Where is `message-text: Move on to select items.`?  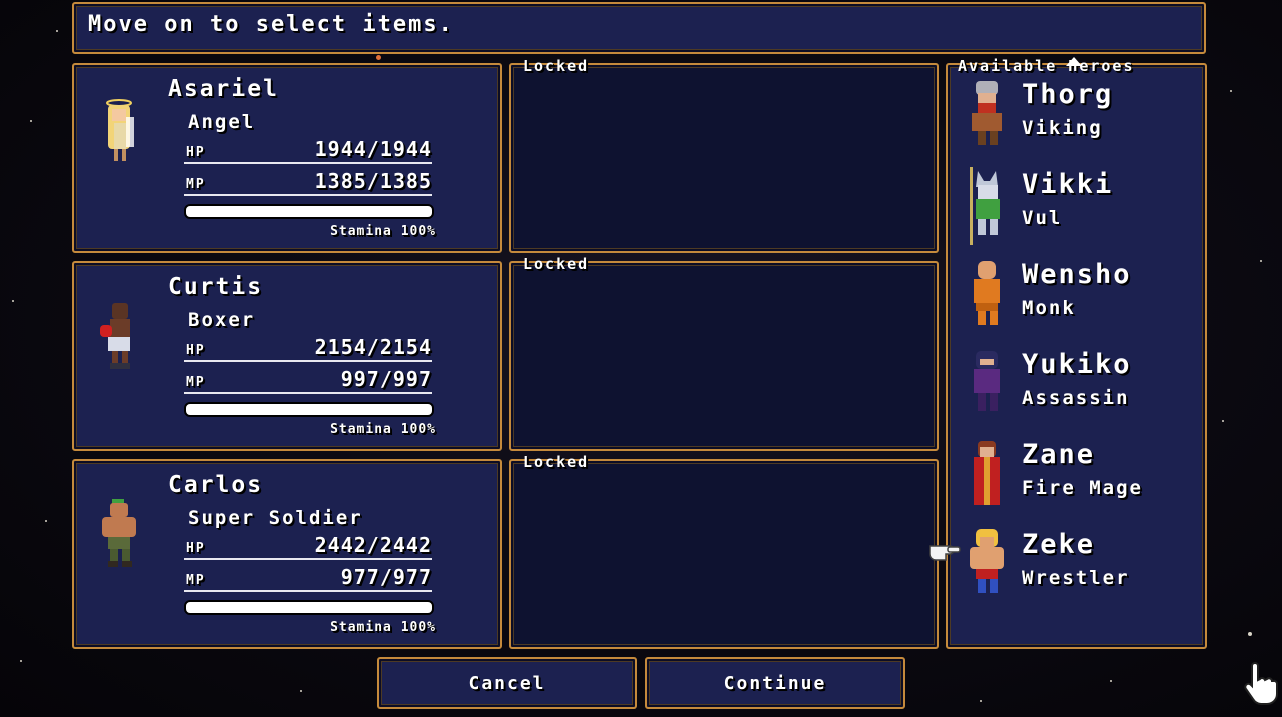 message-text: Move on to select items. is located at coordinates (271, 24).